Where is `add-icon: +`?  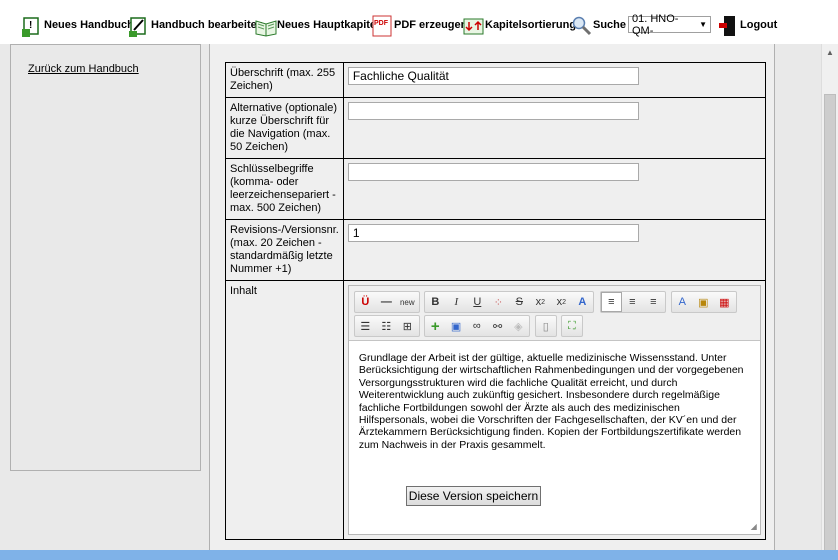 add-icon: + is located at coordinates (435, 326).